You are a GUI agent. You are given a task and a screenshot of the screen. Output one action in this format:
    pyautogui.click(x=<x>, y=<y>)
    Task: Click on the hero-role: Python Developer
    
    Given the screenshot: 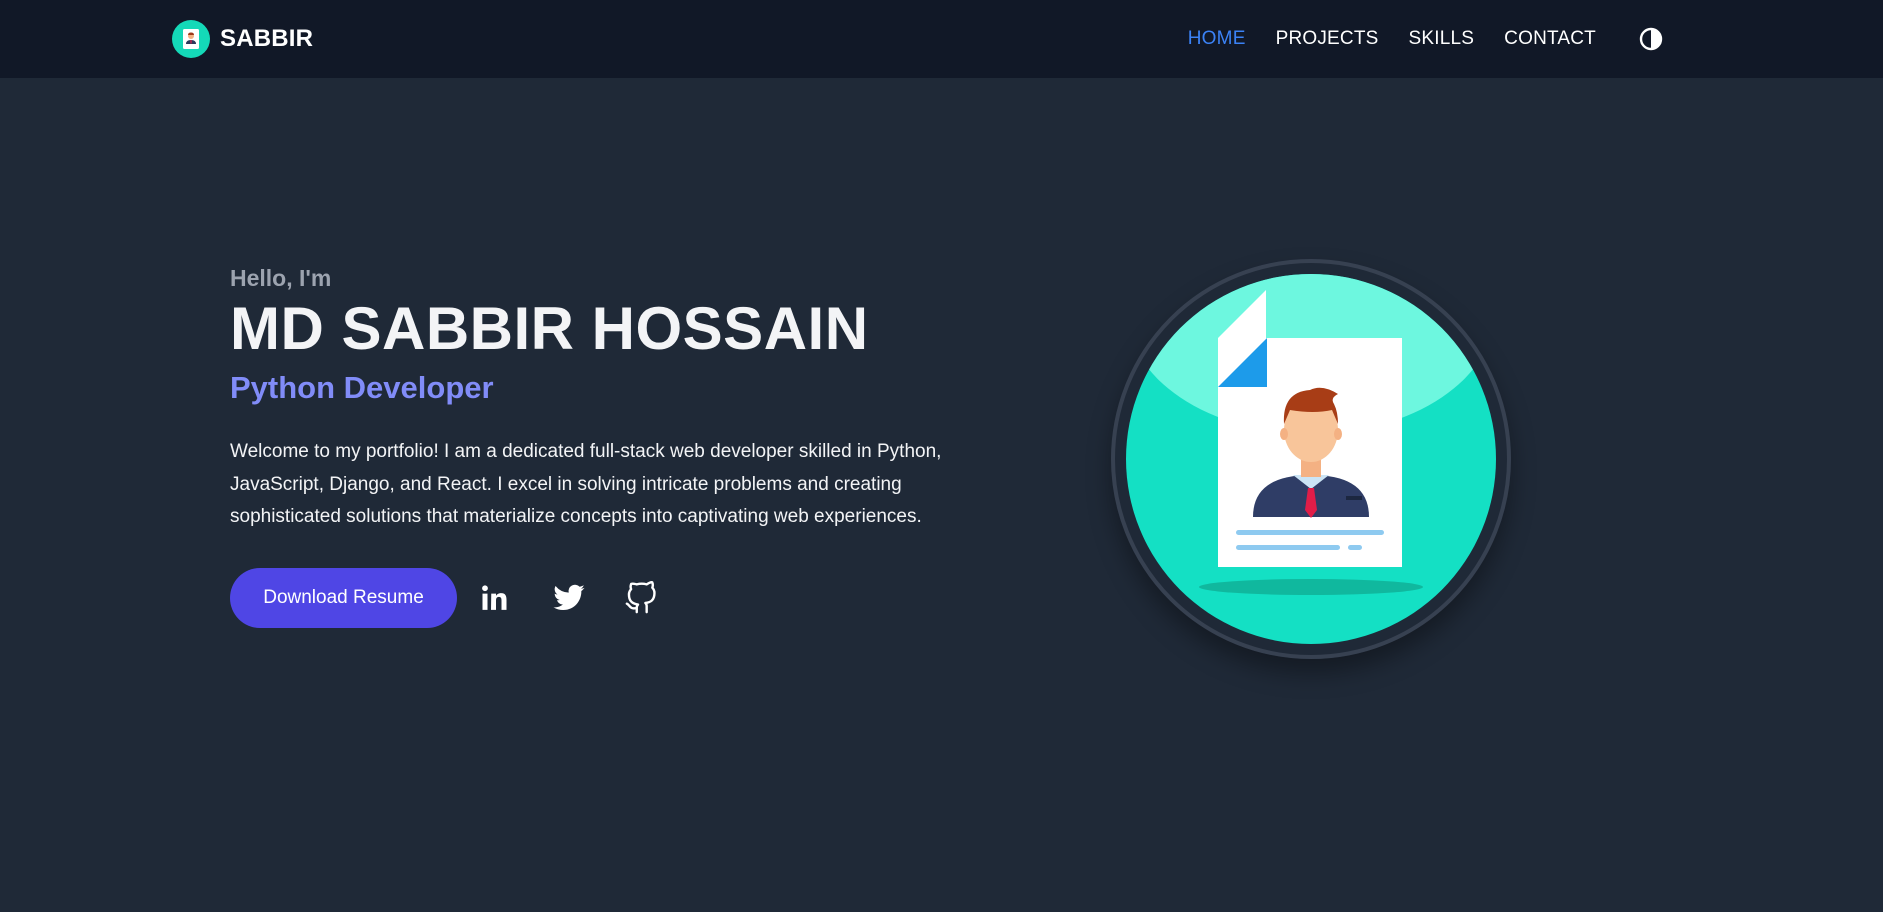 What is the action you would take?
    pyautogui.click(x=362, y=387)
    